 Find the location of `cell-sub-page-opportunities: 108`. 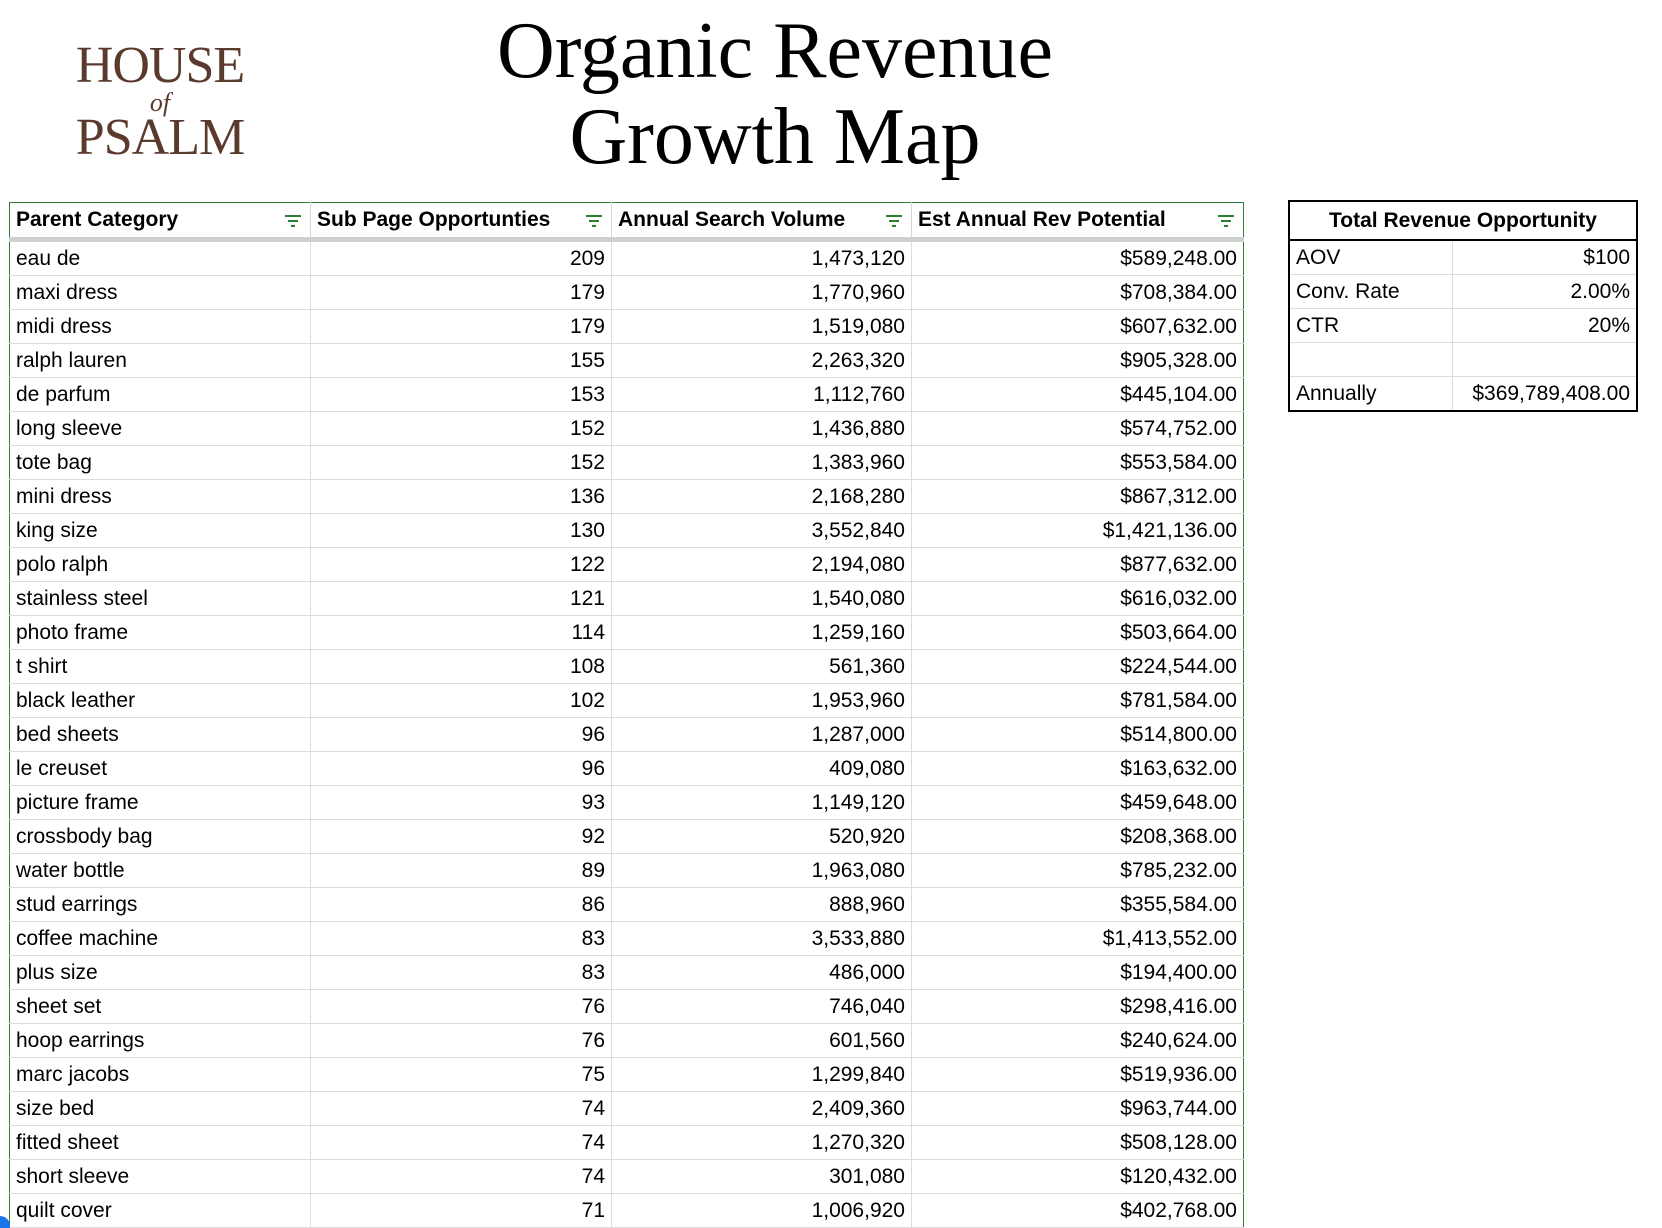

cell-sub-page-opportunities: 108 is located at coordinates (461, 666).